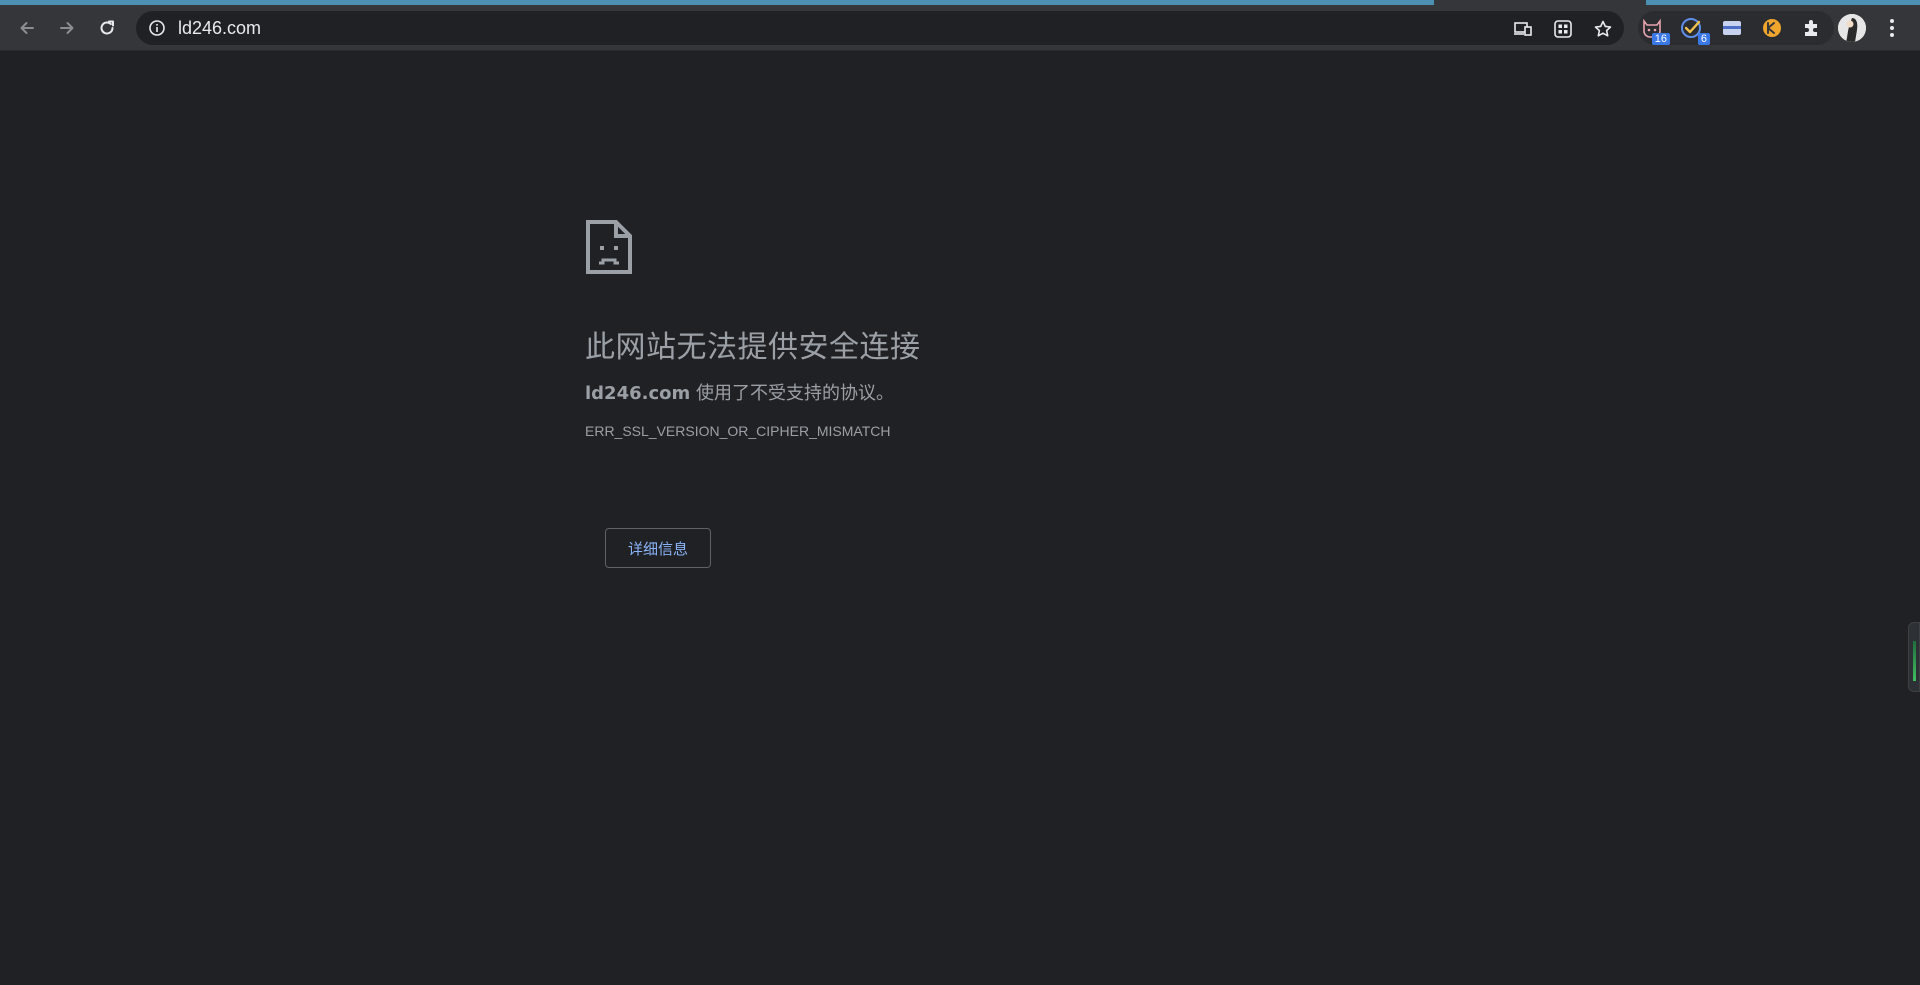 The width and height of the screenshot is (1920, 985). I want to click on extensions-menu-button, so click(1813, 29).